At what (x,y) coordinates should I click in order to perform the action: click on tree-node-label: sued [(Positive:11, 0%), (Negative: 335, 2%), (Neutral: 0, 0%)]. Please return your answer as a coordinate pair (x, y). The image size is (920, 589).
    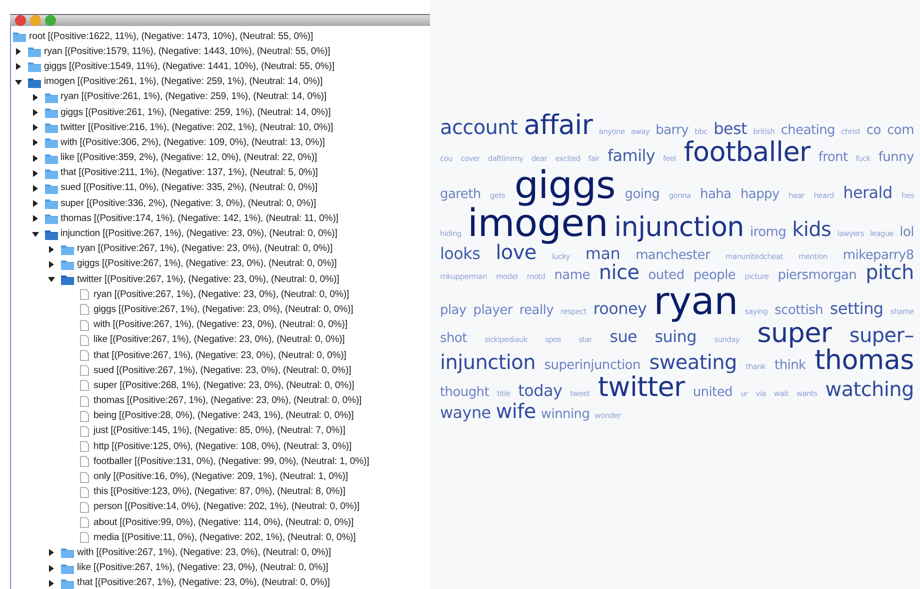
    Looking at the image, I should click on (189, 188).